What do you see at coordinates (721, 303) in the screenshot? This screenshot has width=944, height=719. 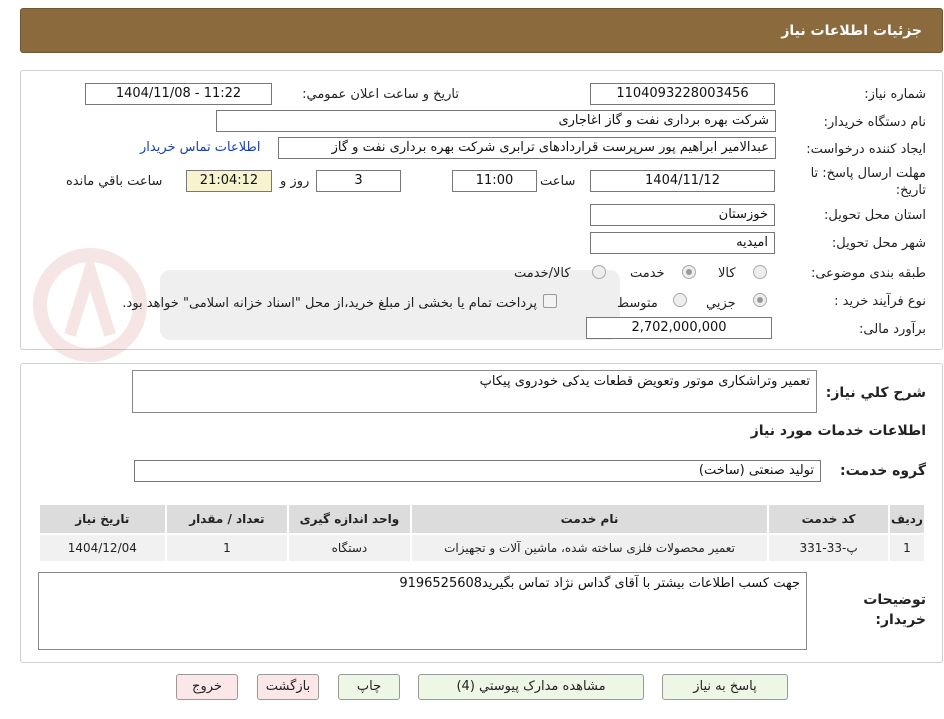 I see `process-minor-label: جزیي` at bounding box center [721, 303].